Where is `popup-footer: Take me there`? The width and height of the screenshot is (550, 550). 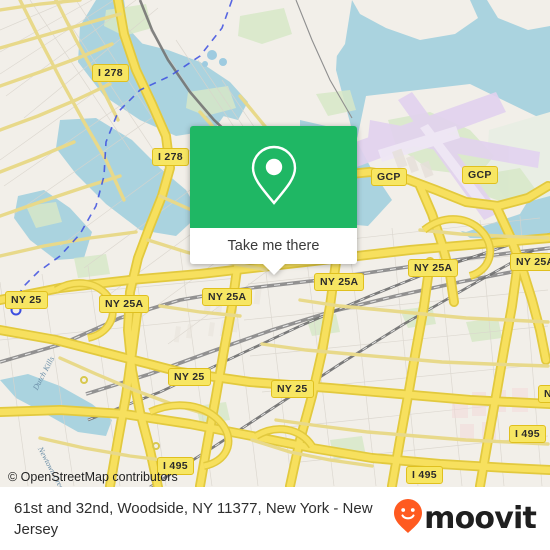 popup-footer: Take me there is located at coordinates (273, 251).